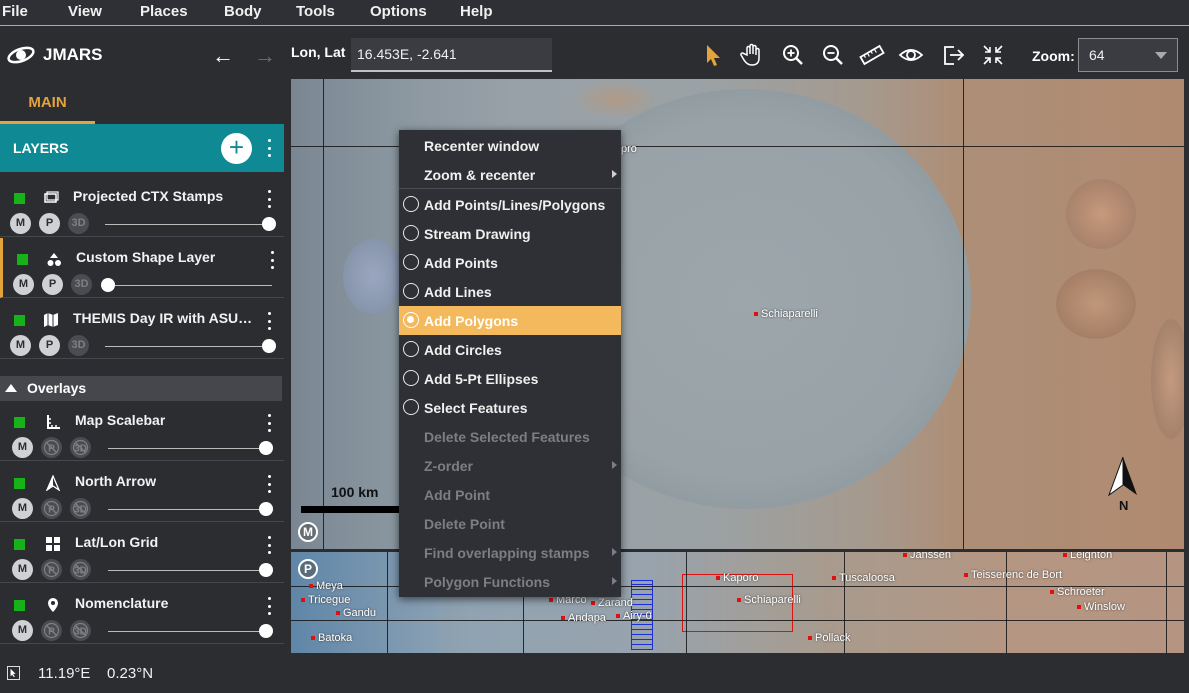 This screenshot has height=693, width=1189. Describe the element at coordinates (510, 320) in the screenshot. I see `menu-item-add-polygons: Add Polygons` at that location.